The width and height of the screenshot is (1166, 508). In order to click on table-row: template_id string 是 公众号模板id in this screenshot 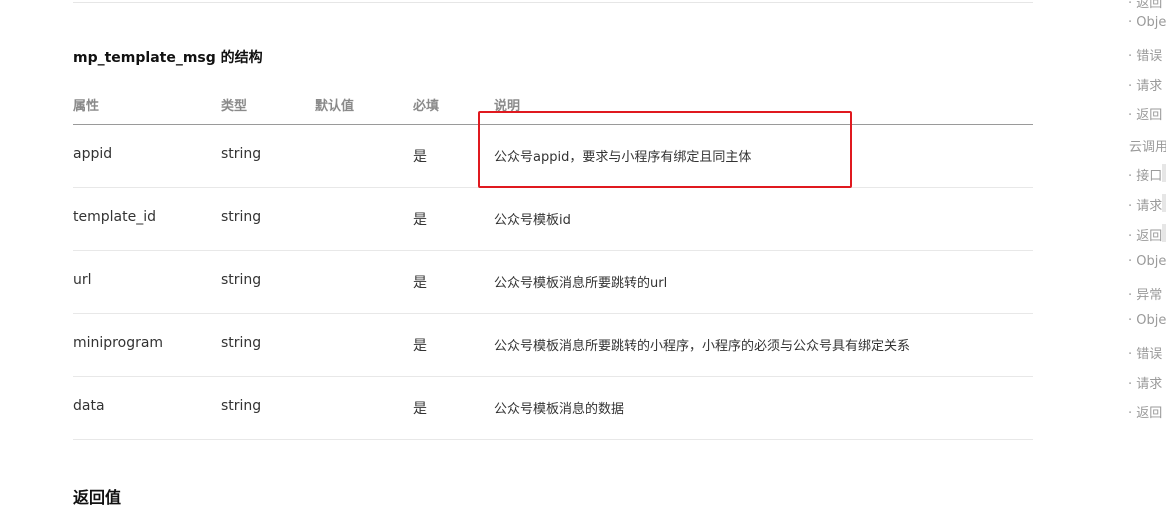, I will do `click(553, 219)`.